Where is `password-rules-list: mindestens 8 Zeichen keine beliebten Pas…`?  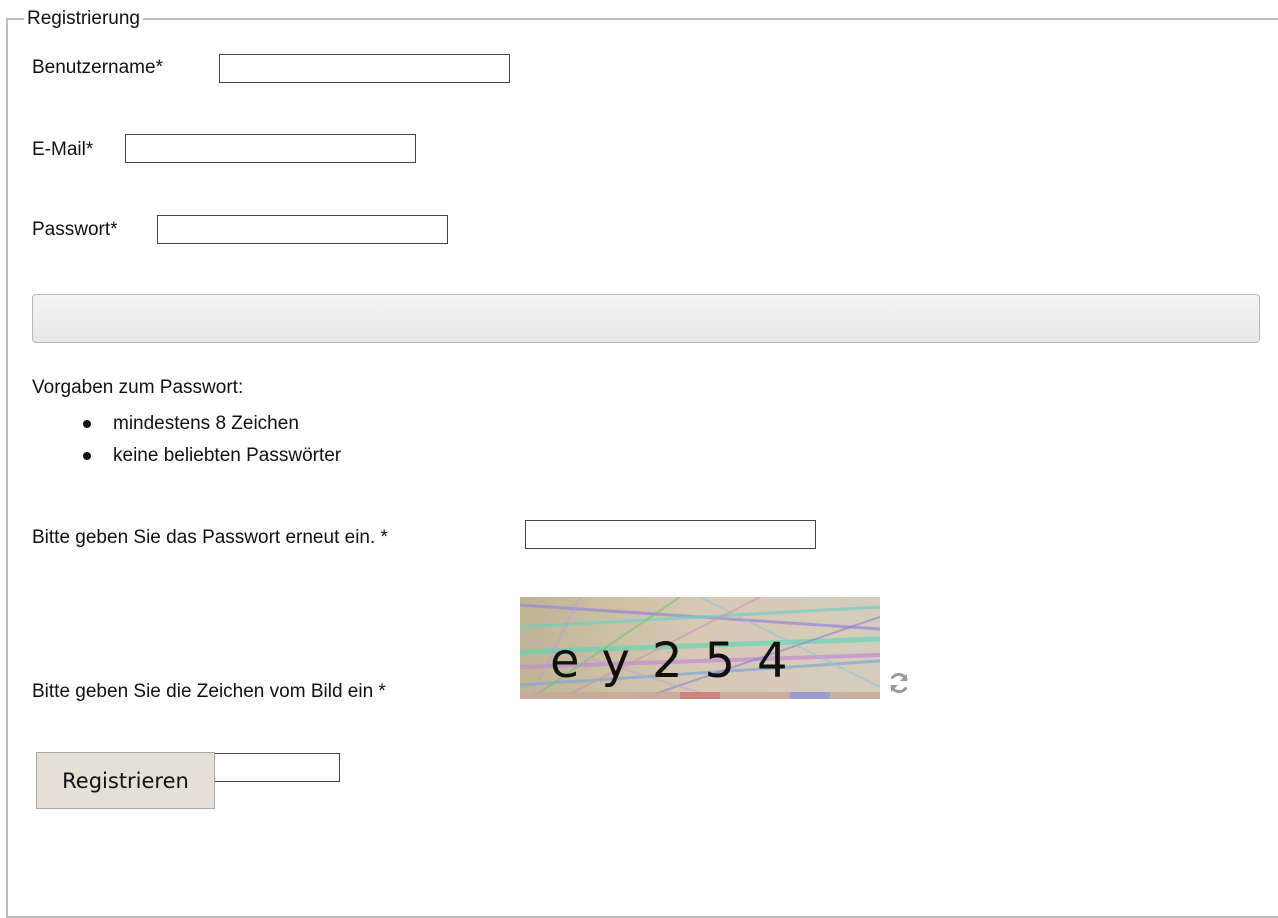
password-rules-list: mindestens 8 Zeichen keine beliebten Pas… is located at coordinates (209, 440).